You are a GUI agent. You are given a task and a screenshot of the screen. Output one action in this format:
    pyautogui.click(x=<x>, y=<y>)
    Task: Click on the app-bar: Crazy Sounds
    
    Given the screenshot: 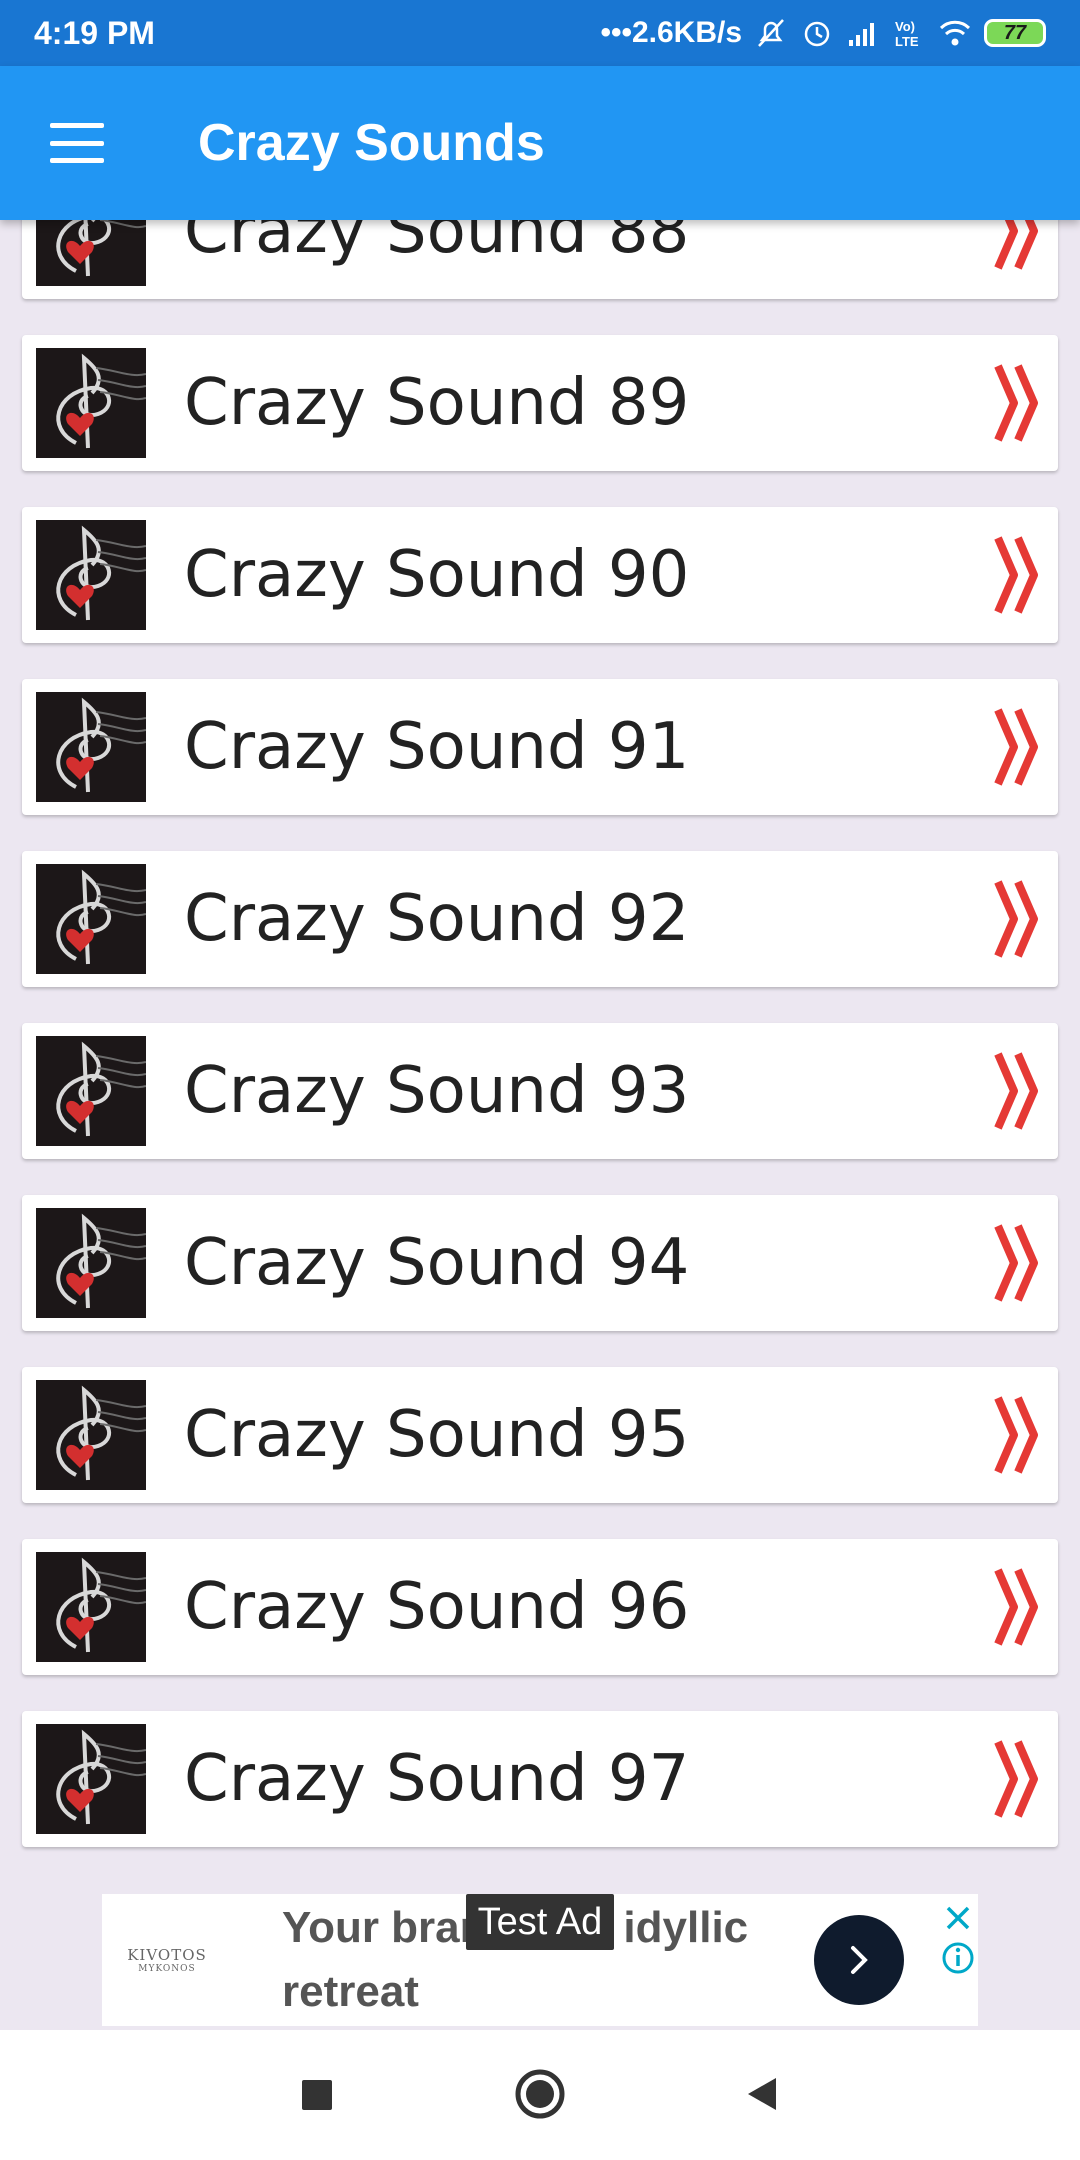 What is the action you would take?
    pyautogui.click(x=540, y=143)
    